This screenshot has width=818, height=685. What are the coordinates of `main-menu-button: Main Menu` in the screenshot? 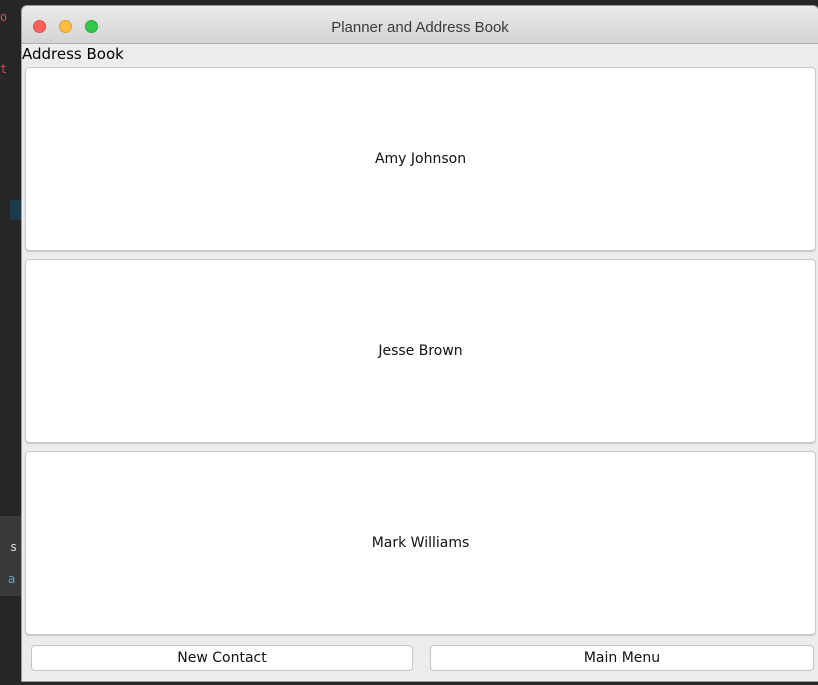 It's located at (622, 658).